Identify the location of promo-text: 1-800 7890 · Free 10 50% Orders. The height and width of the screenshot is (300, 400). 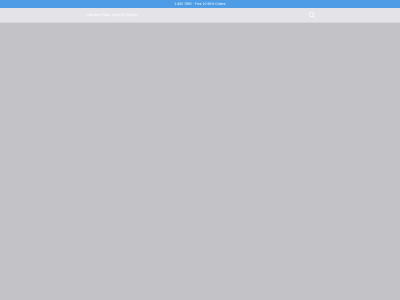
(200, 4).